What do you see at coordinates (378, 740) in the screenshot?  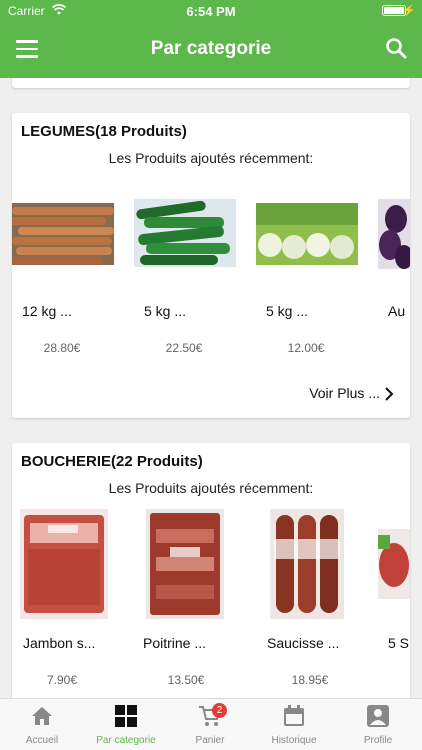 I see `tab-label: Profile` at bounding box center [378, 740].